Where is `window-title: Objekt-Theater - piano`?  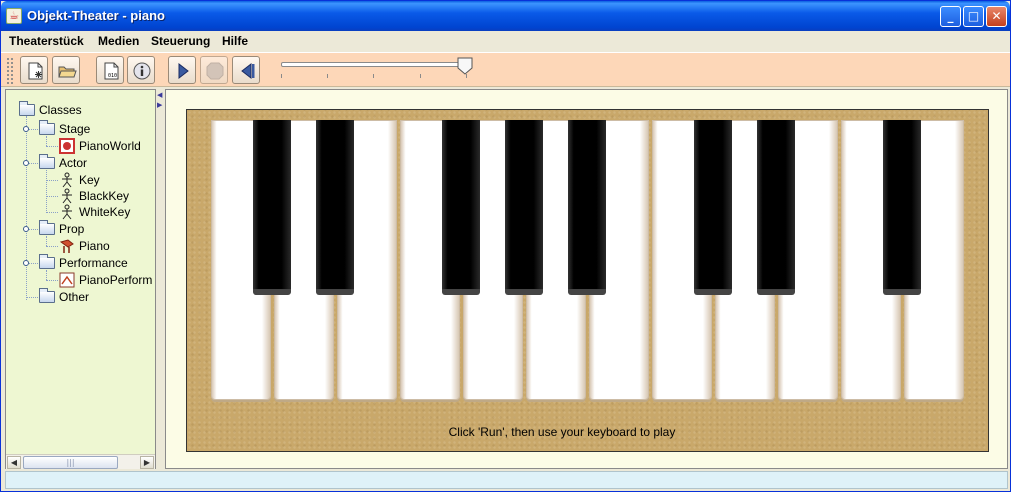
window-title: Objekt-Theater - piano is located at coordinates (96, 15).